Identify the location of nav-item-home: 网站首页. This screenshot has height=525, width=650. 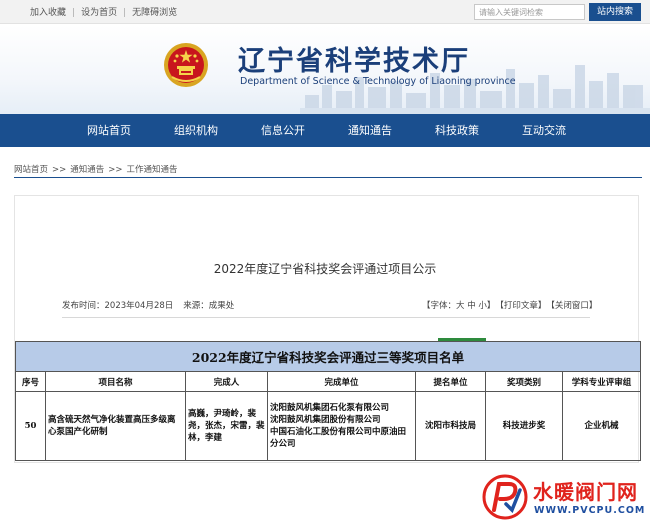
(109, 130).